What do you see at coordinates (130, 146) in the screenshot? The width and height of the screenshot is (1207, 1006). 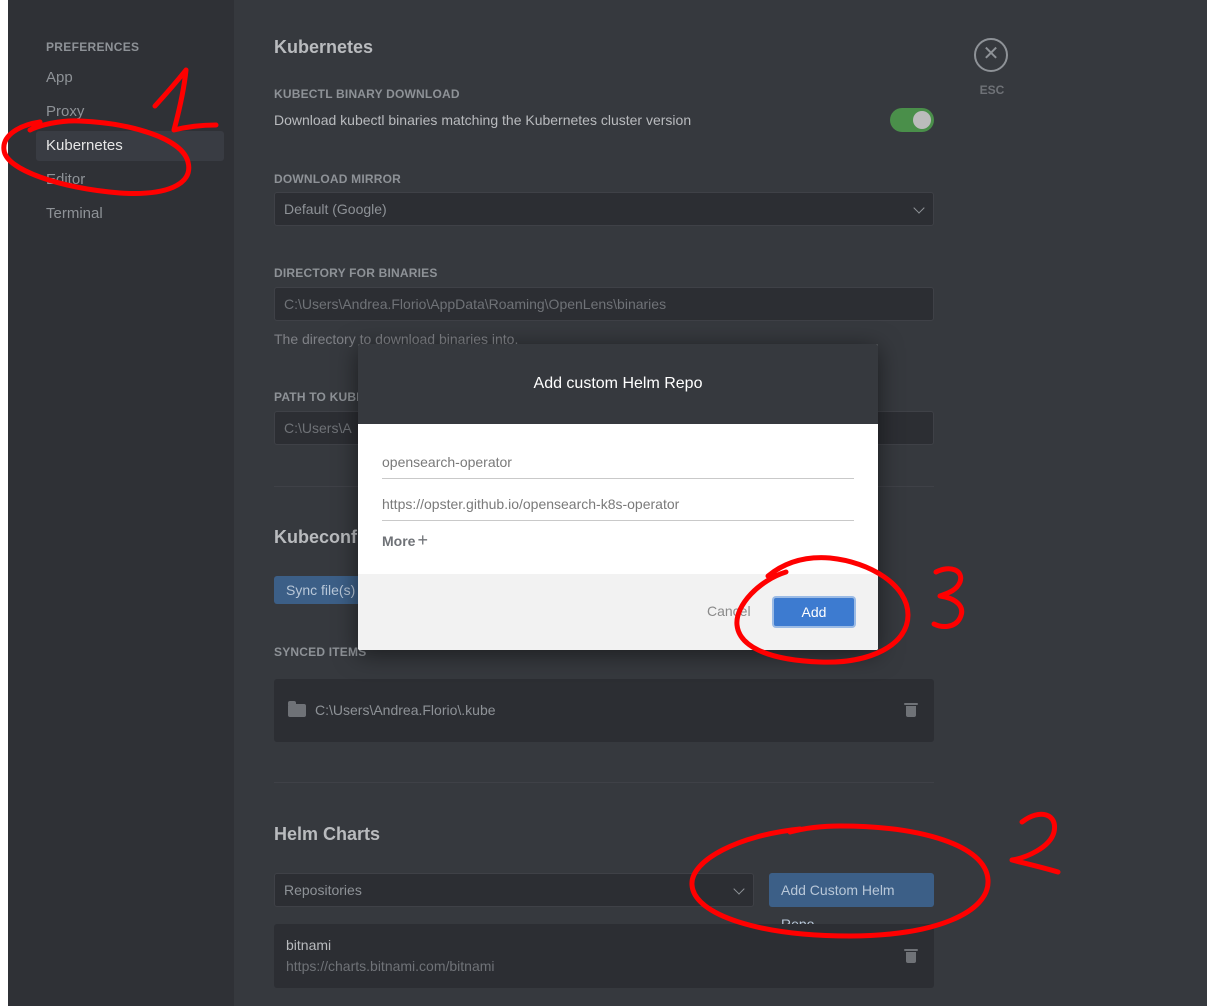 I see `sidebar-item-kubernetes: Kubernetes` at bounding box center [130, 146].